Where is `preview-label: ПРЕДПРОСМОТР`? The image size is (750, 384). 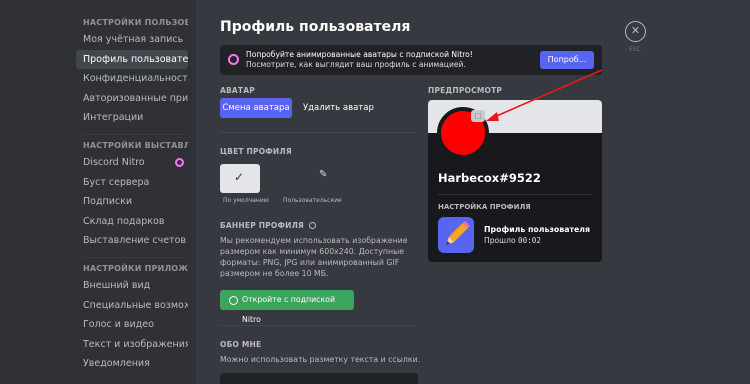 preview-label: ПРЕДПРОСМОТР is located at coordinates (465, 90).